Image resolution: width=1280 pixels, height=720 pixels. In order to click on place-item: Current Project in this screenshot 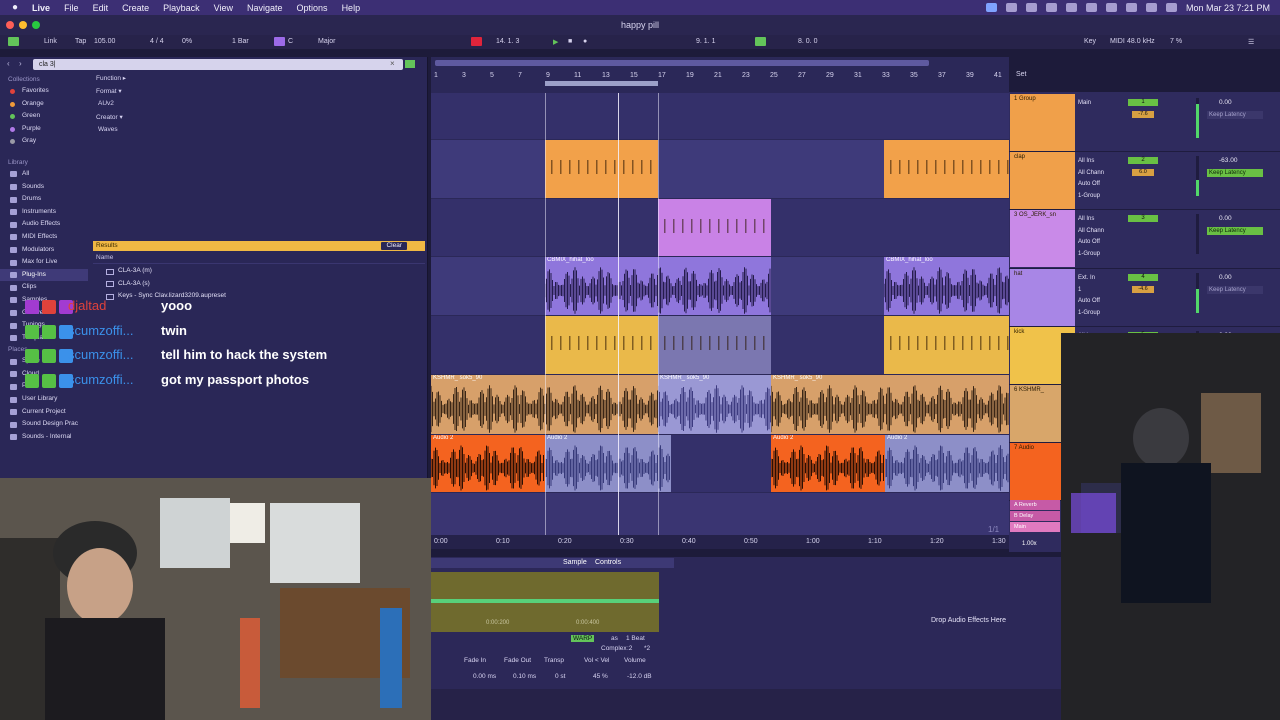, I will do `click(44, 412)`.